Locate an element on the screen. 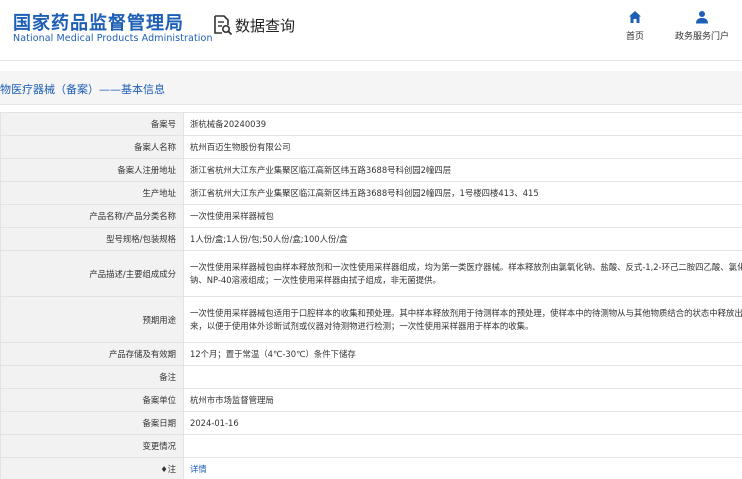  field-label: 备案日期 is located at coordinates (92, 423).